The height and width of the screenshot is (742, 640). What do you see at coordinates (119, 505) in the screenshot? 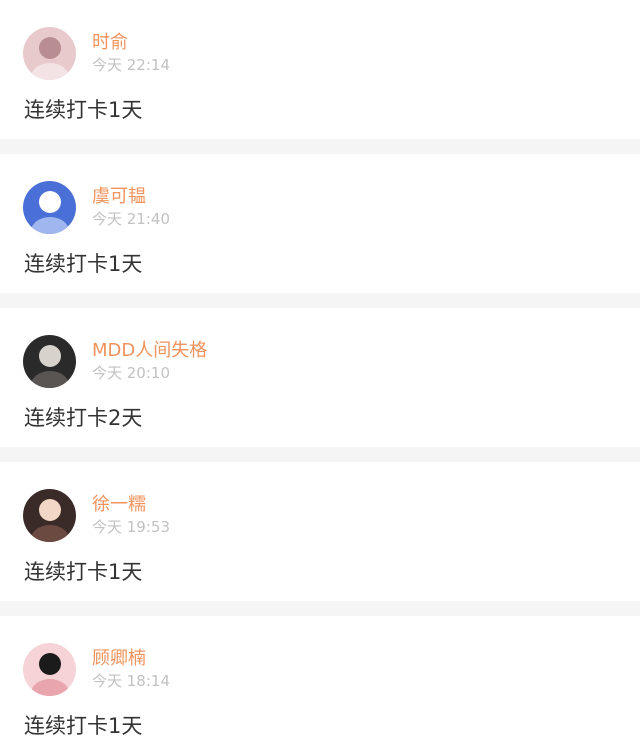
I see `username: 徐一糯` at bounding box center [119, 505].